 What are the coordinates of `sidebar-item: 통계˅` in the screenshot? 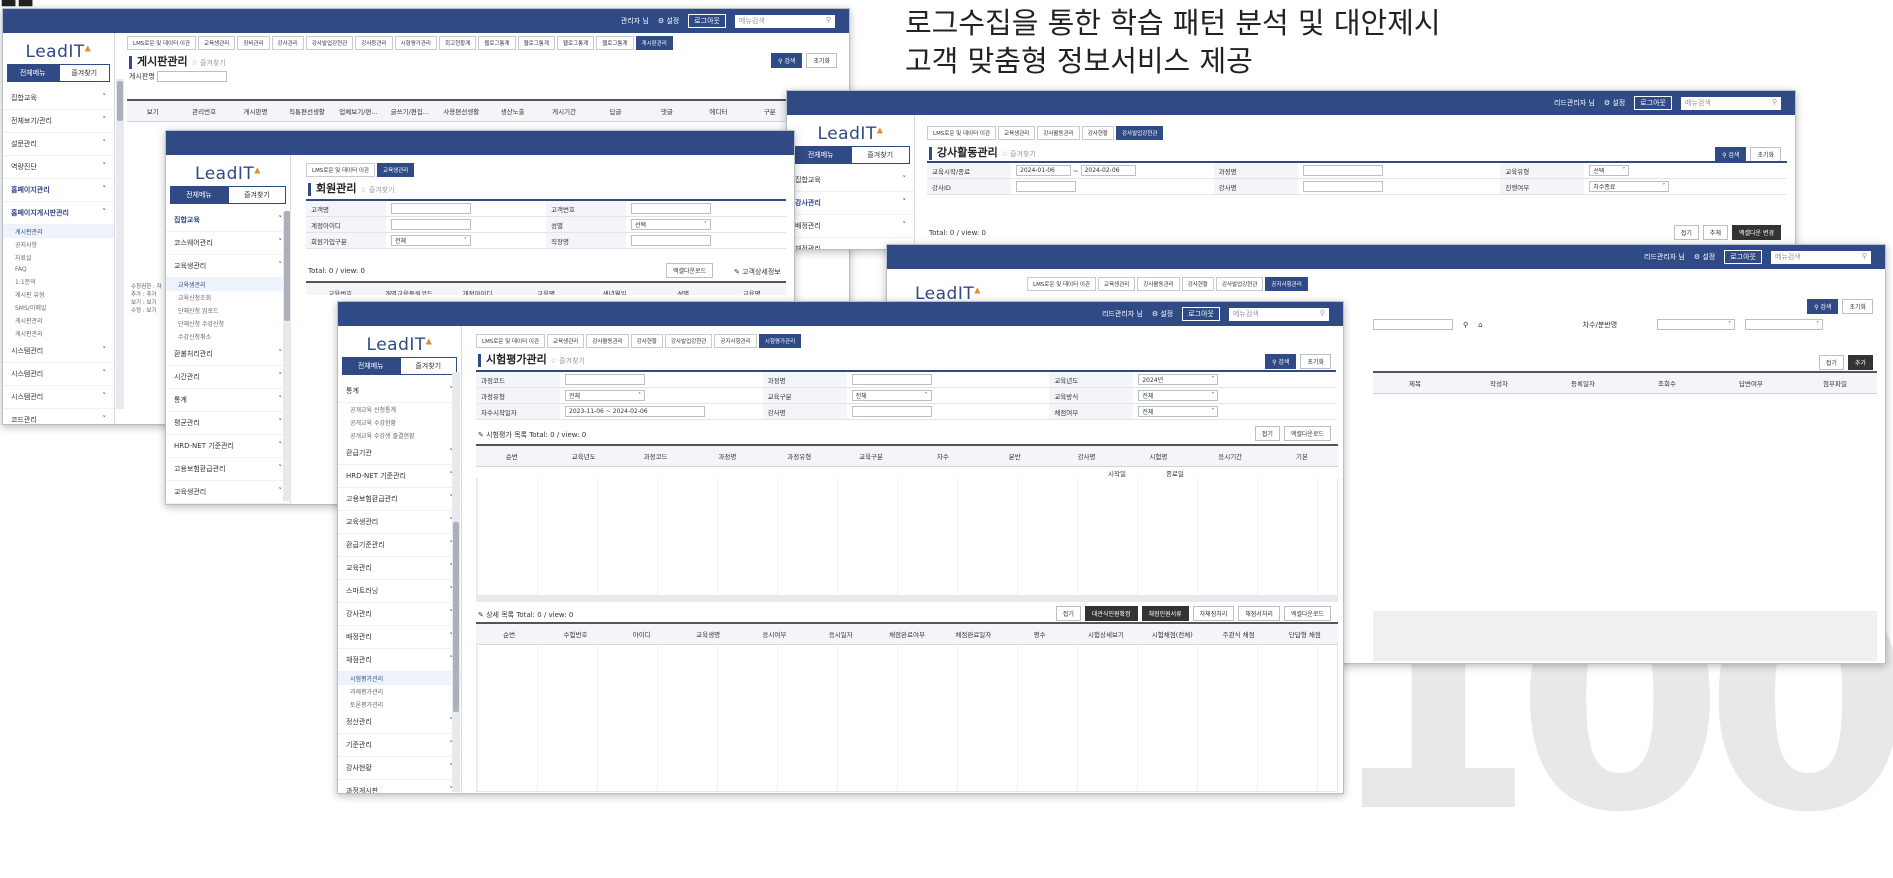 It's located at (399, 391).